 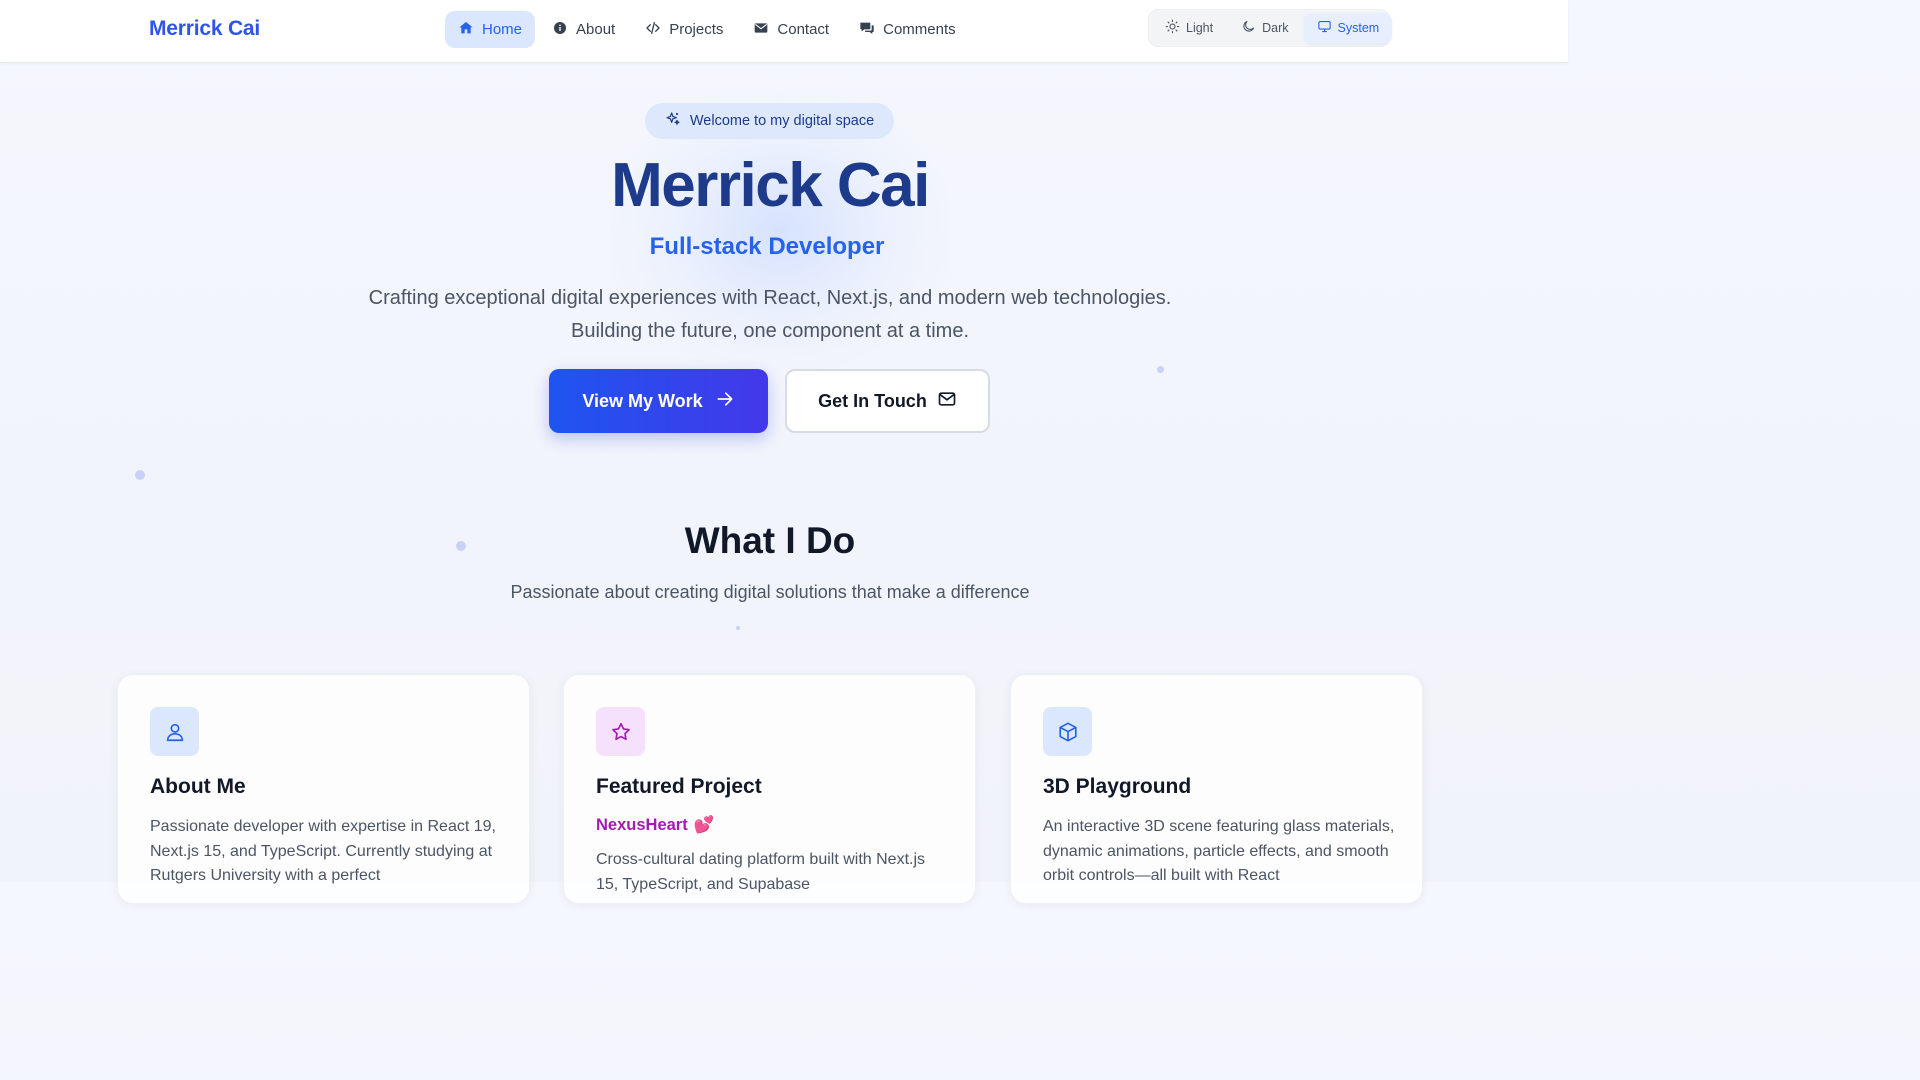 I want to click on code-icon, so click(x=653, y=30).